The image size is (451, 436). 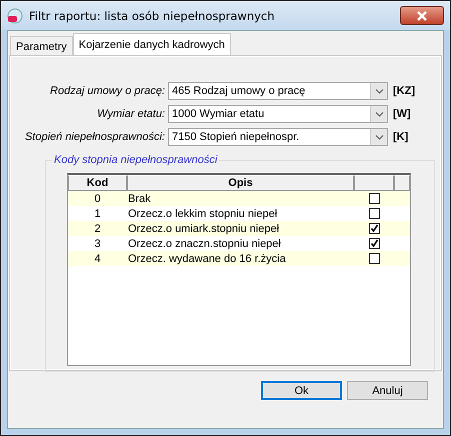 What do you see at coordinates (240, 183) in the screenshot?
I see `column-header: Opis` at bounding box center [240, 183].